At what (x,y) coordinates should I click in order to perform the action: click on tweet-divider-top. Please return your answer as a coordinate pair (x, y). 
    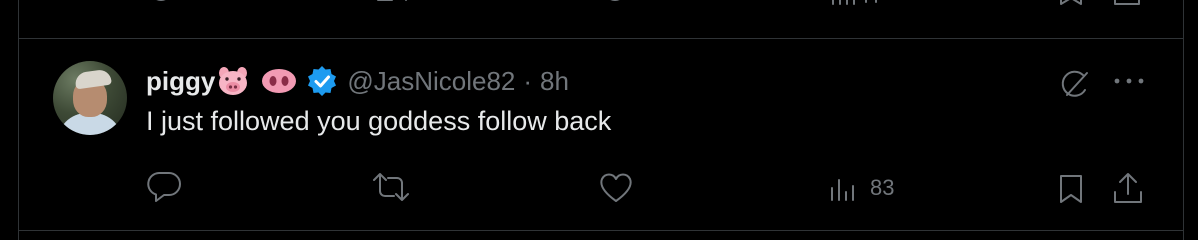
    Looking at the image, I should click on (601, 38).